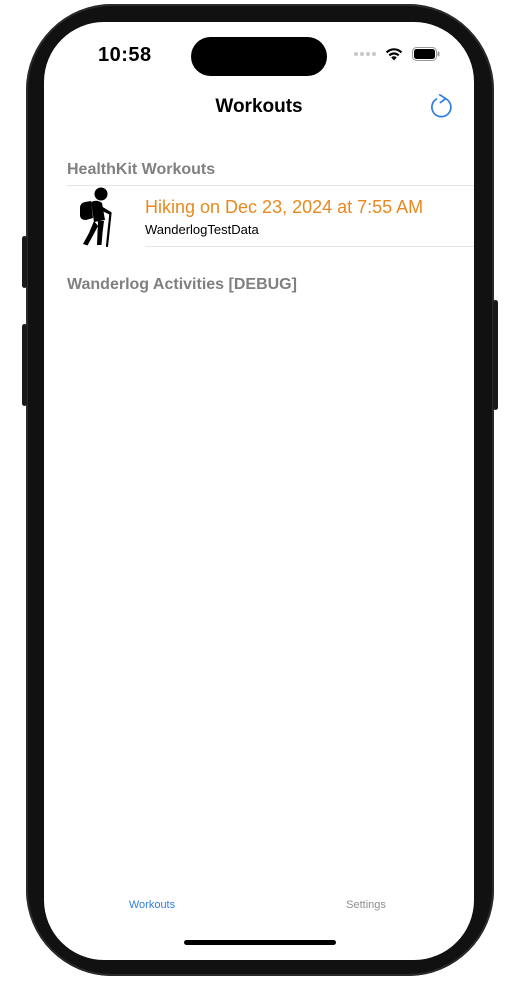  Describe the element at coordinates (24, 365) in the screenshot. I see `volume-up-button` at that location.